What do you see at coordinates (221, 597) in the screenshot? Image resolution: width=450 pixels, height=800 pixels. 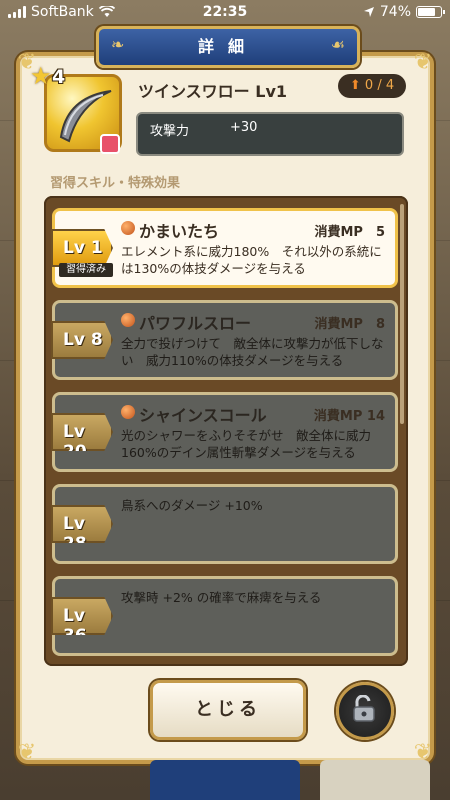 I see `skill-description: 攻撃時 +2% の確率で麻痺を与える` at bounding box center [221, 597].